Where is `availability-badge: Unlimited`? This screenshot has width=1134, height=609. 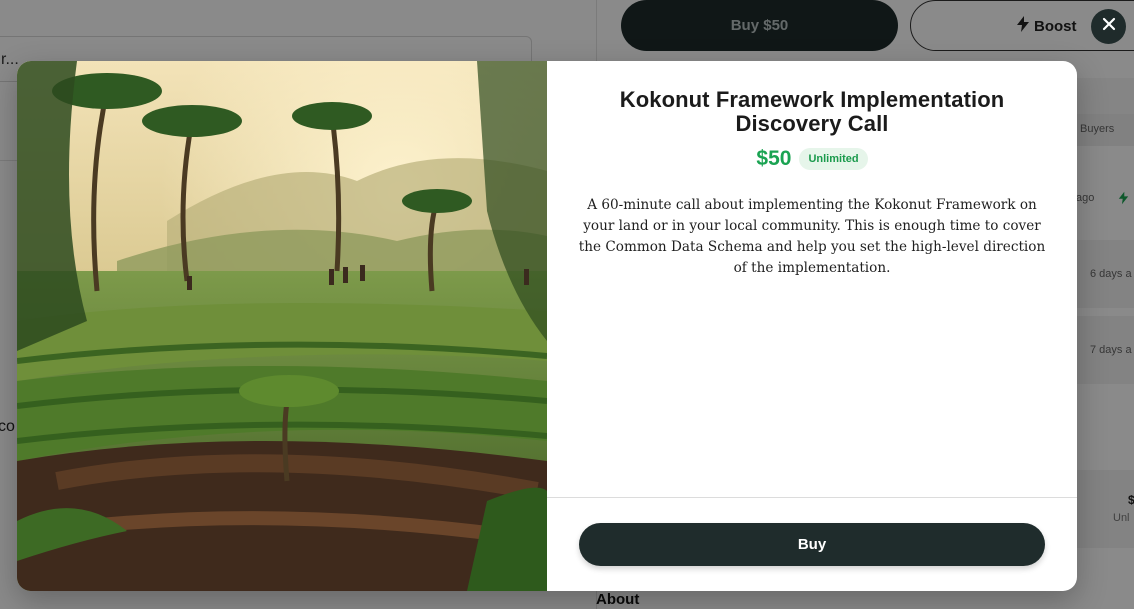
availability-badge: Unlimited is located at coordinates (833, 159).